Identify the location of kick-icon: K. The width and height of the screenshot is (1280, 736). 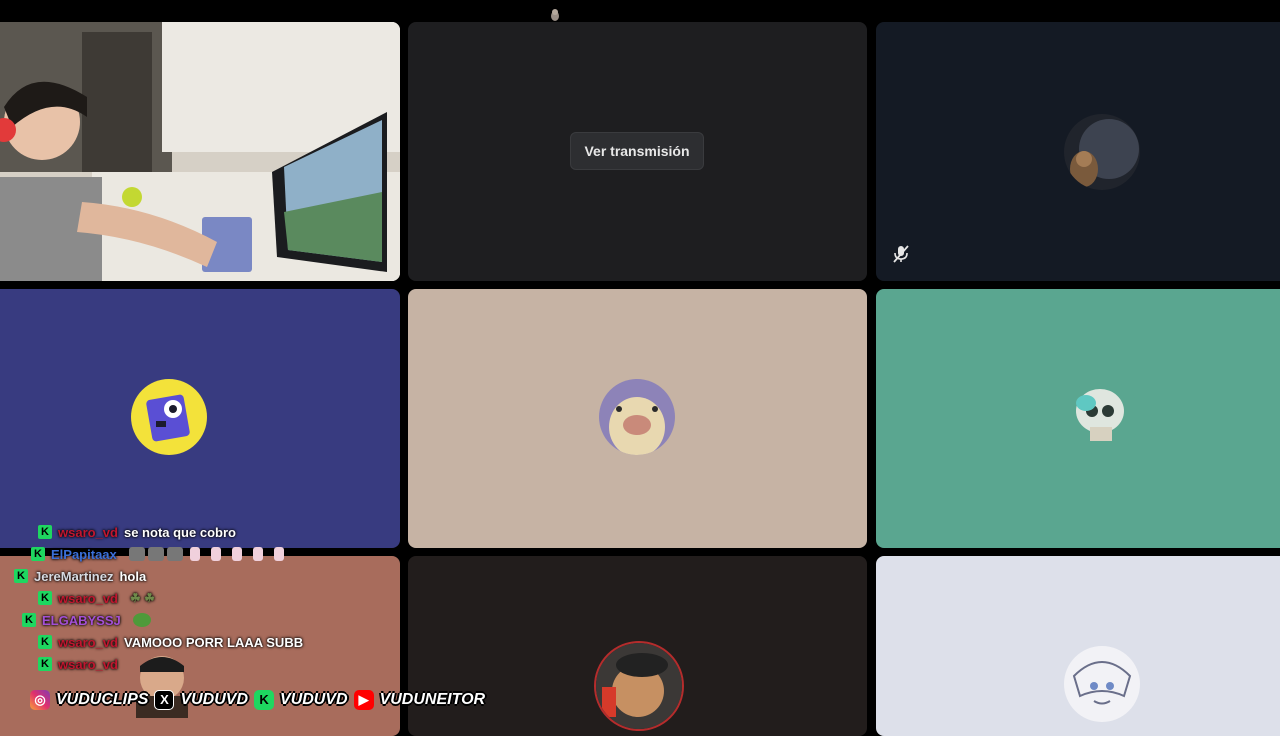
(264, 700).